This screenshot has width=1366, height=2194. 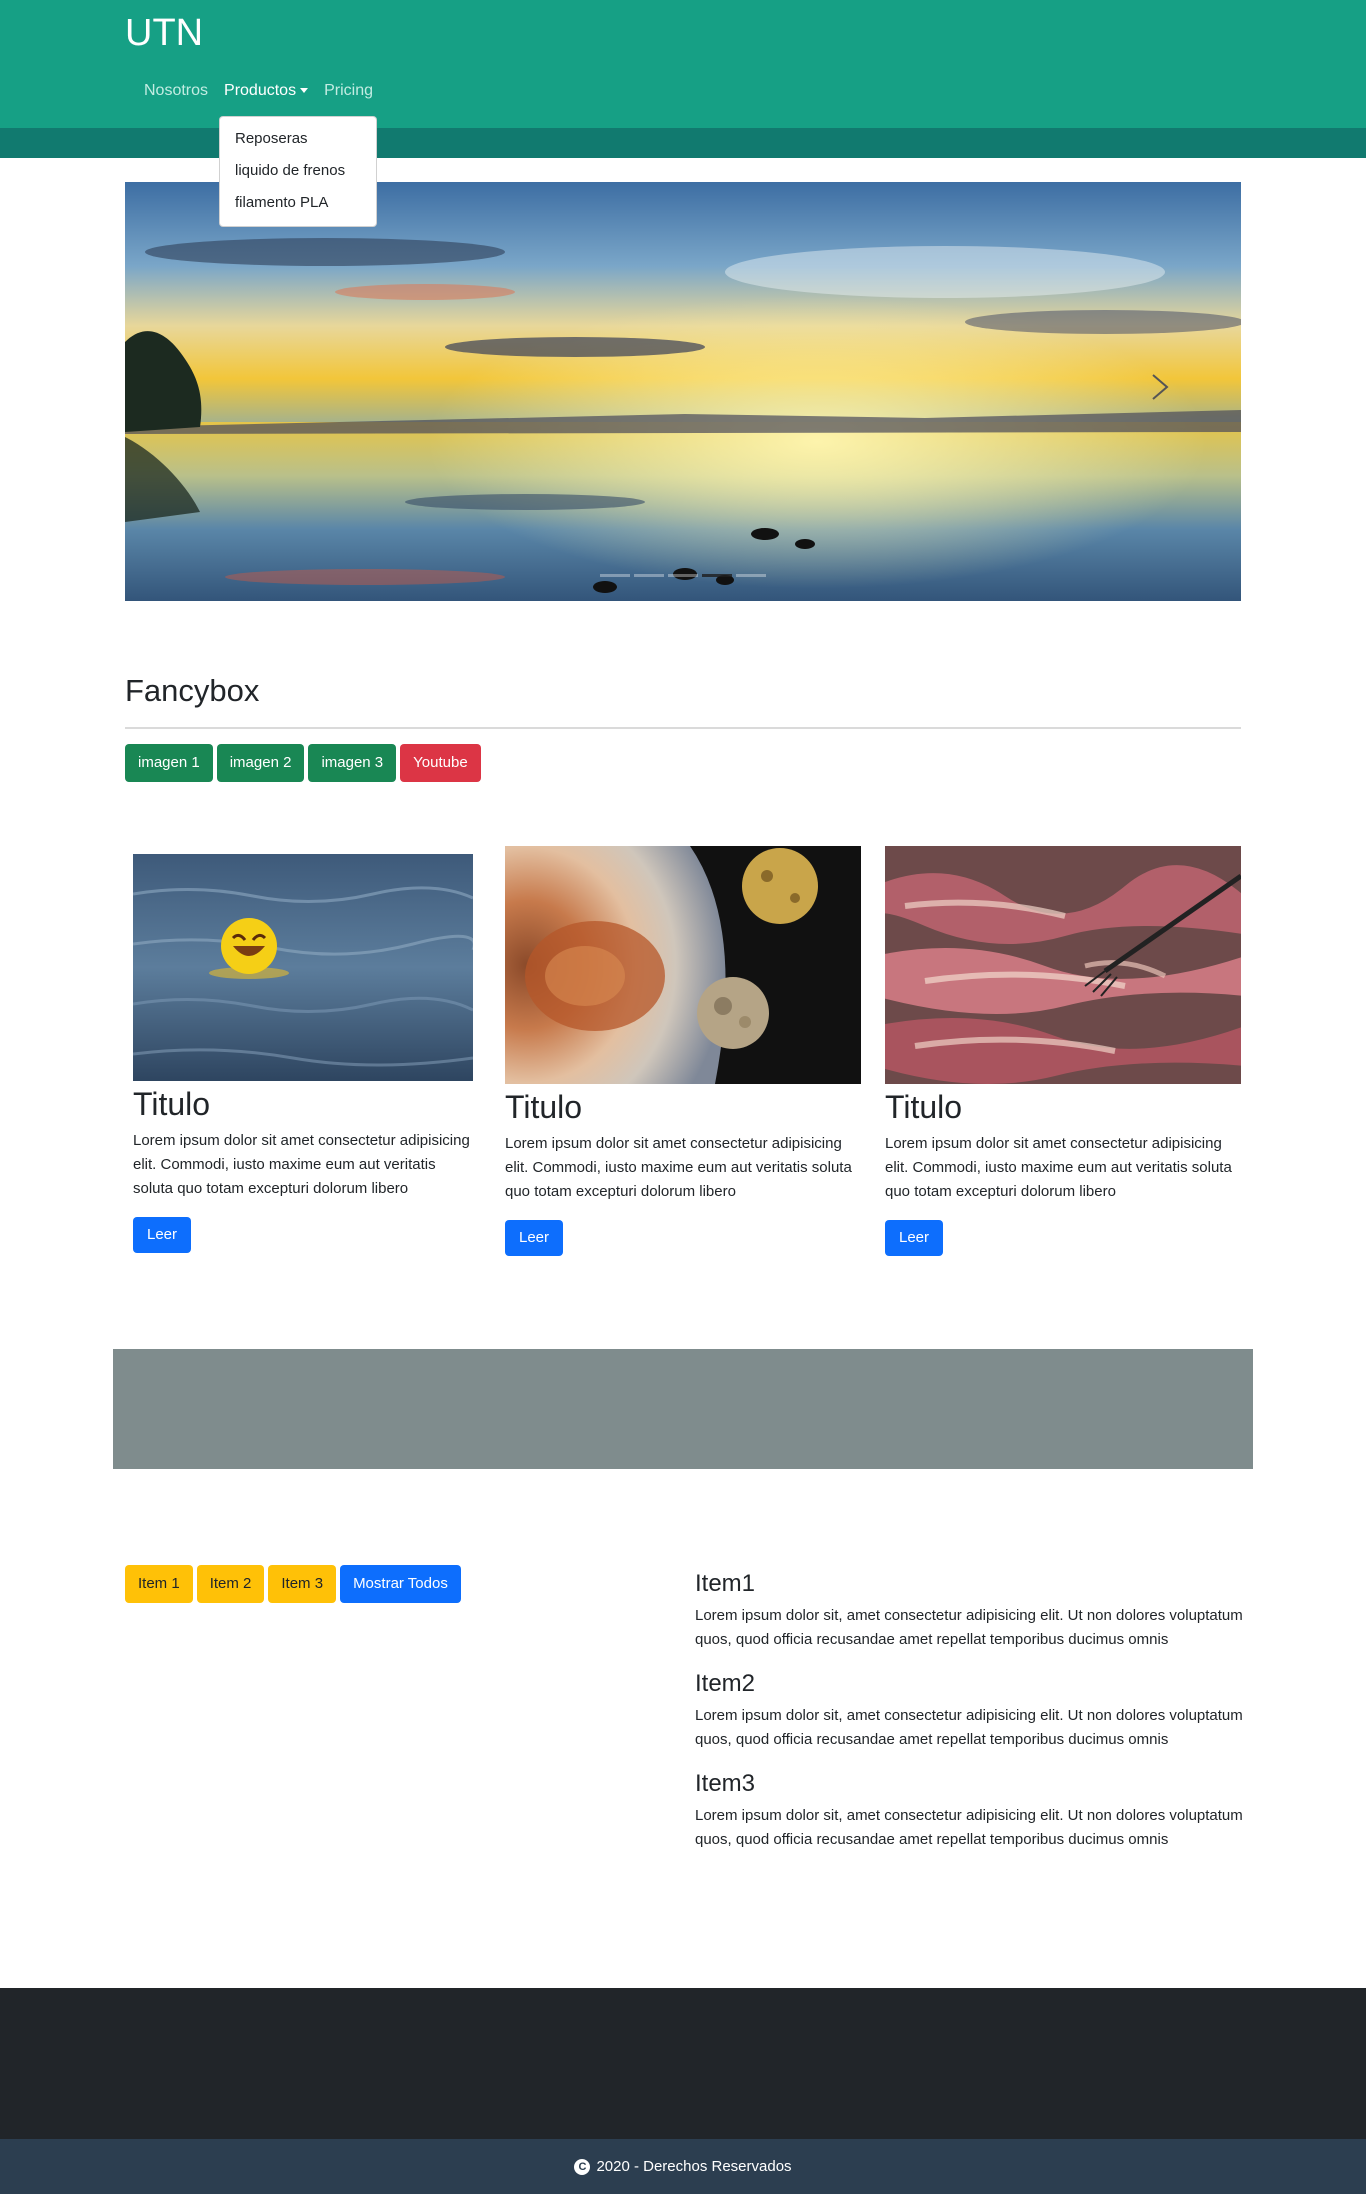 I want to click on card-2-read-button: Leer, so click(x=534, y=1238).